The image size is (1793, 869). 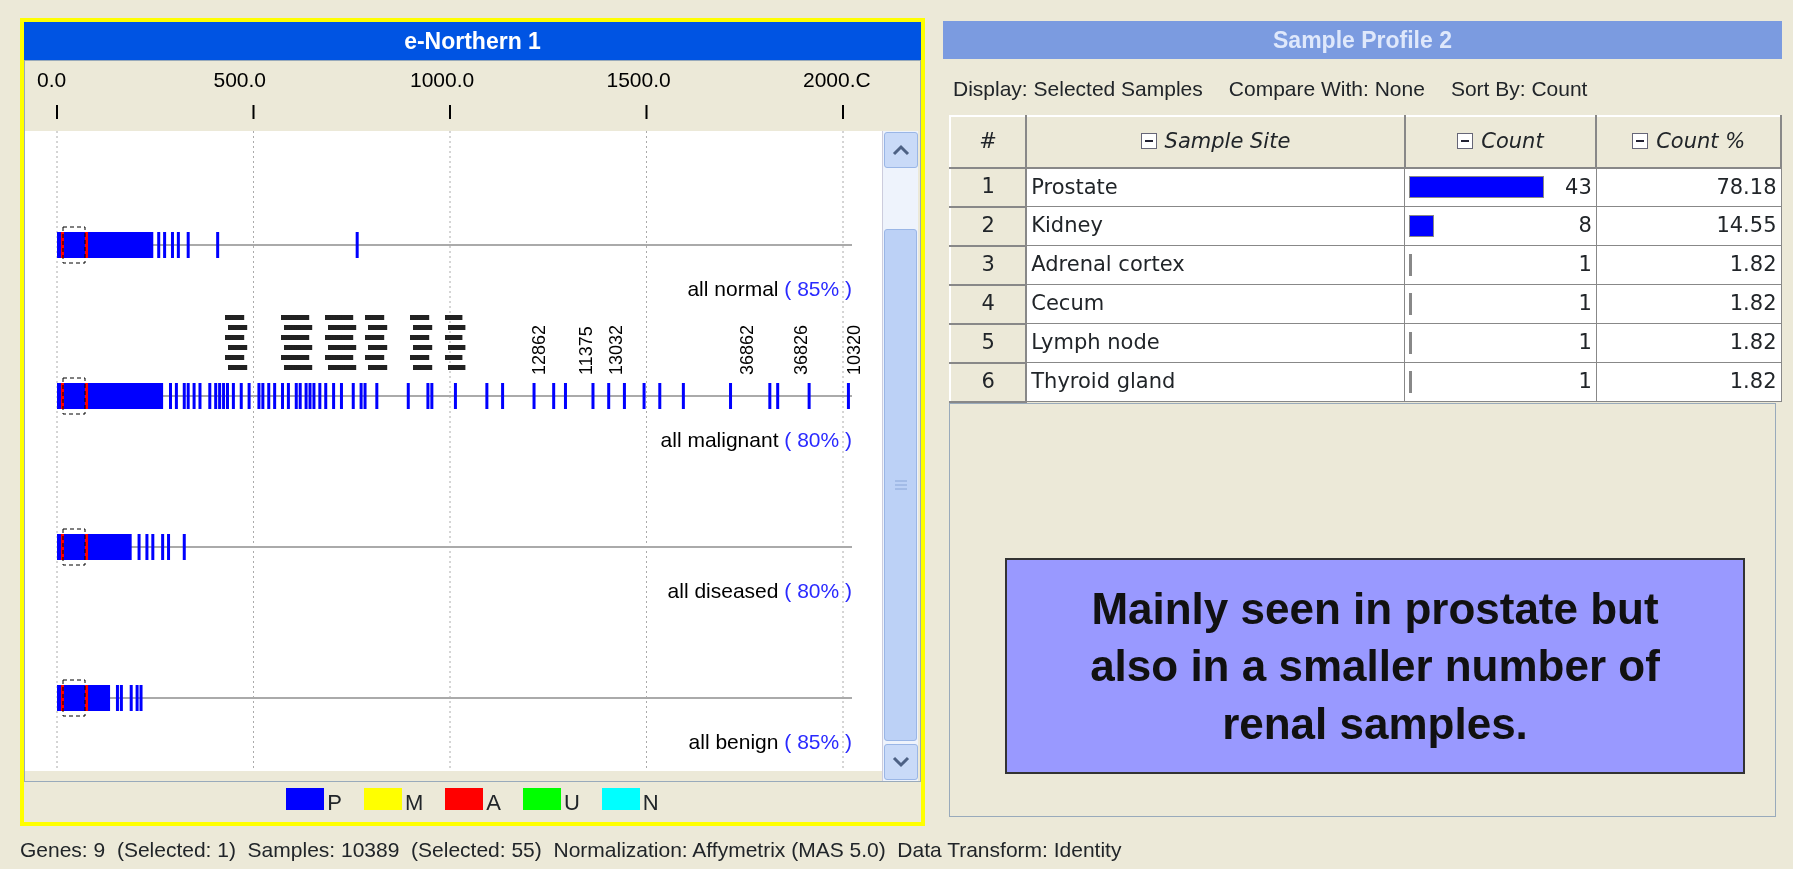 What do you see at coordinates (988, 343) in the screenshot?
I see `row-number: 5` at bounding box center [988, 343].